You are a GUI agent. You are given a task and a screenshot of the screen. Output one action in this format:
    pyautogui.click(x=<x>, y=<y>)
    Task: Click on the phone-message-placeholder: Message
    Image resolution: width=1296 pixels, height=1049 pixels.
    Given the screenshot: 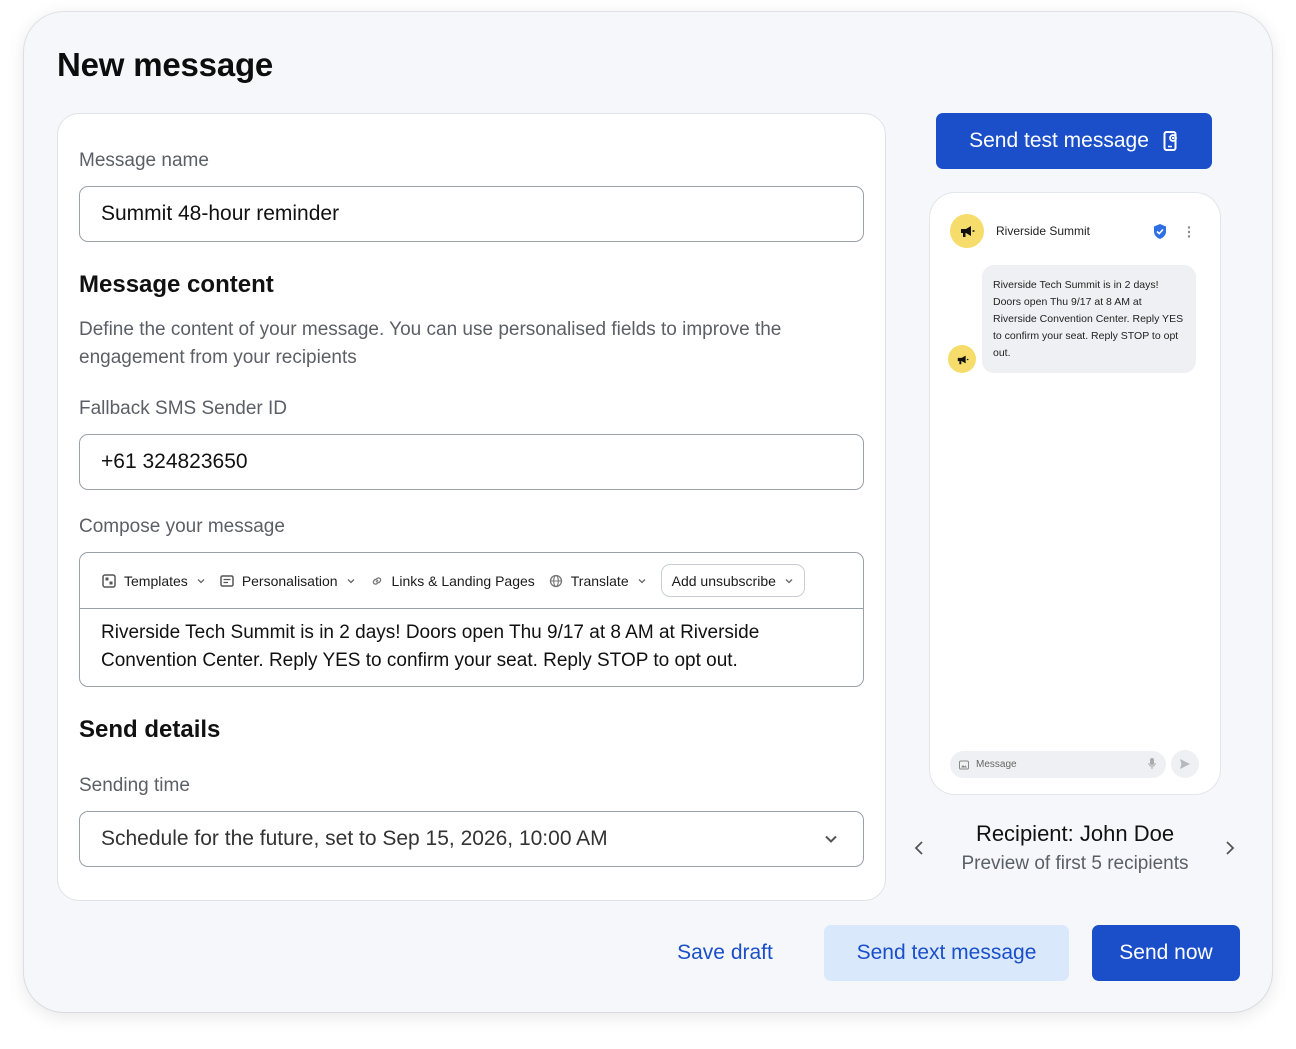 What is the action you would take?
    pyautogui.click(x=996, y=764)
    